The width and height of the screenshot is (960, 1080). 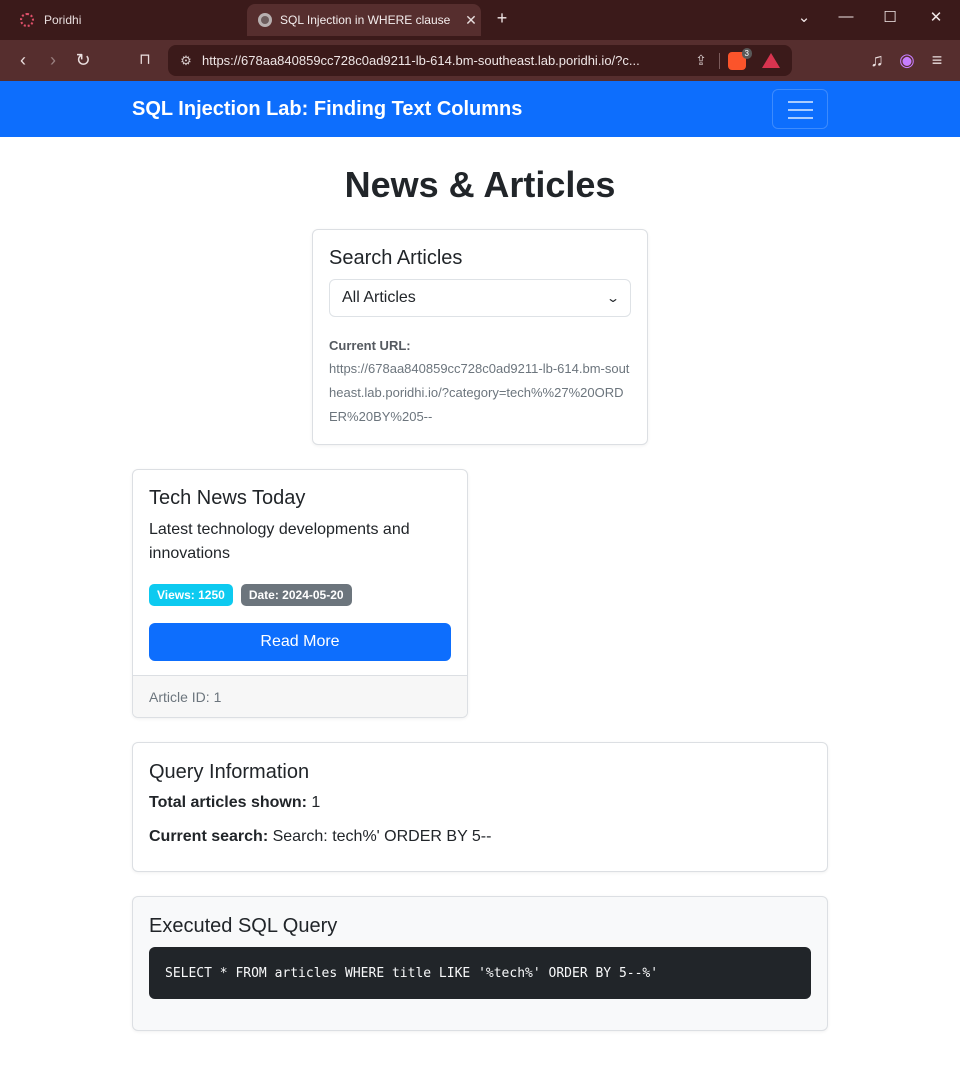 What do you see at coordinates (471, 20) in the screenshot?
I see `close-tab-icon: ✕` at bounding box center [471, 20].